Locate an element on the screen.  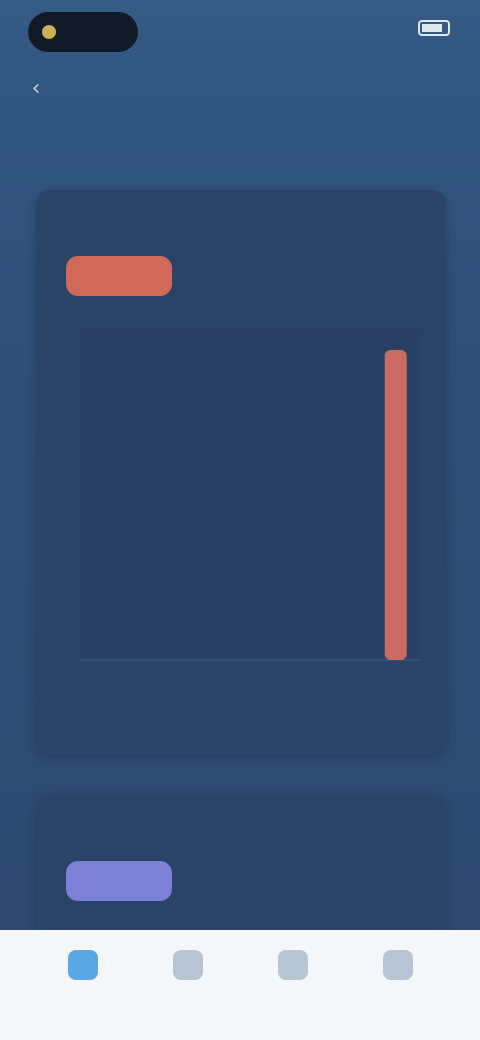
header: ‹ is located at coordinates (240, 88).